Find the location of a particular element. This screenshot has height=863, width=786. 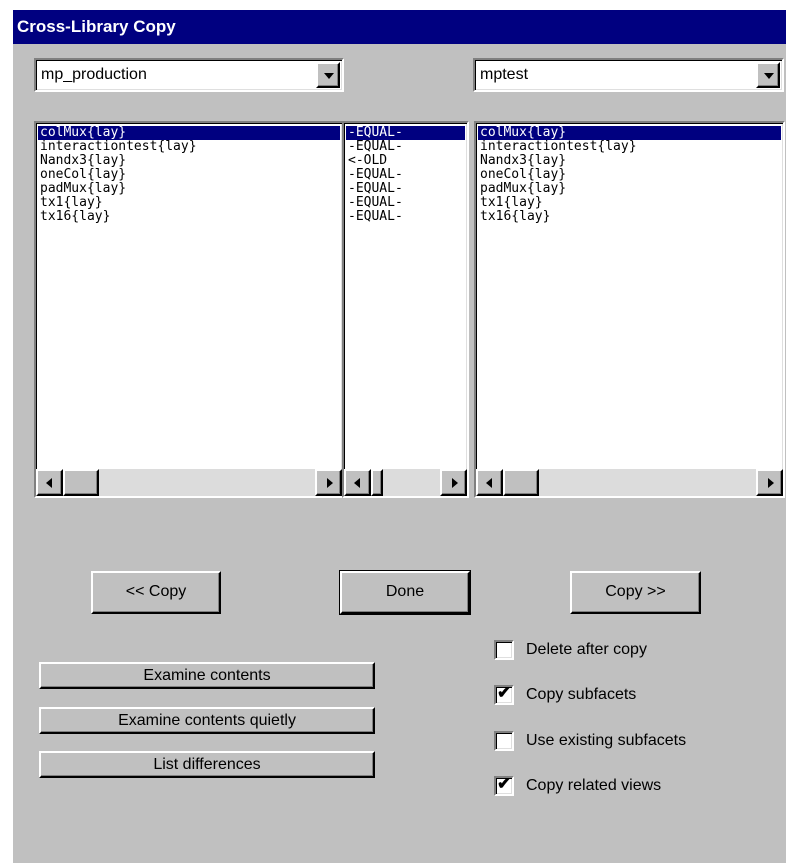

right-library-value: mptest is located at coordinates (504, 74).